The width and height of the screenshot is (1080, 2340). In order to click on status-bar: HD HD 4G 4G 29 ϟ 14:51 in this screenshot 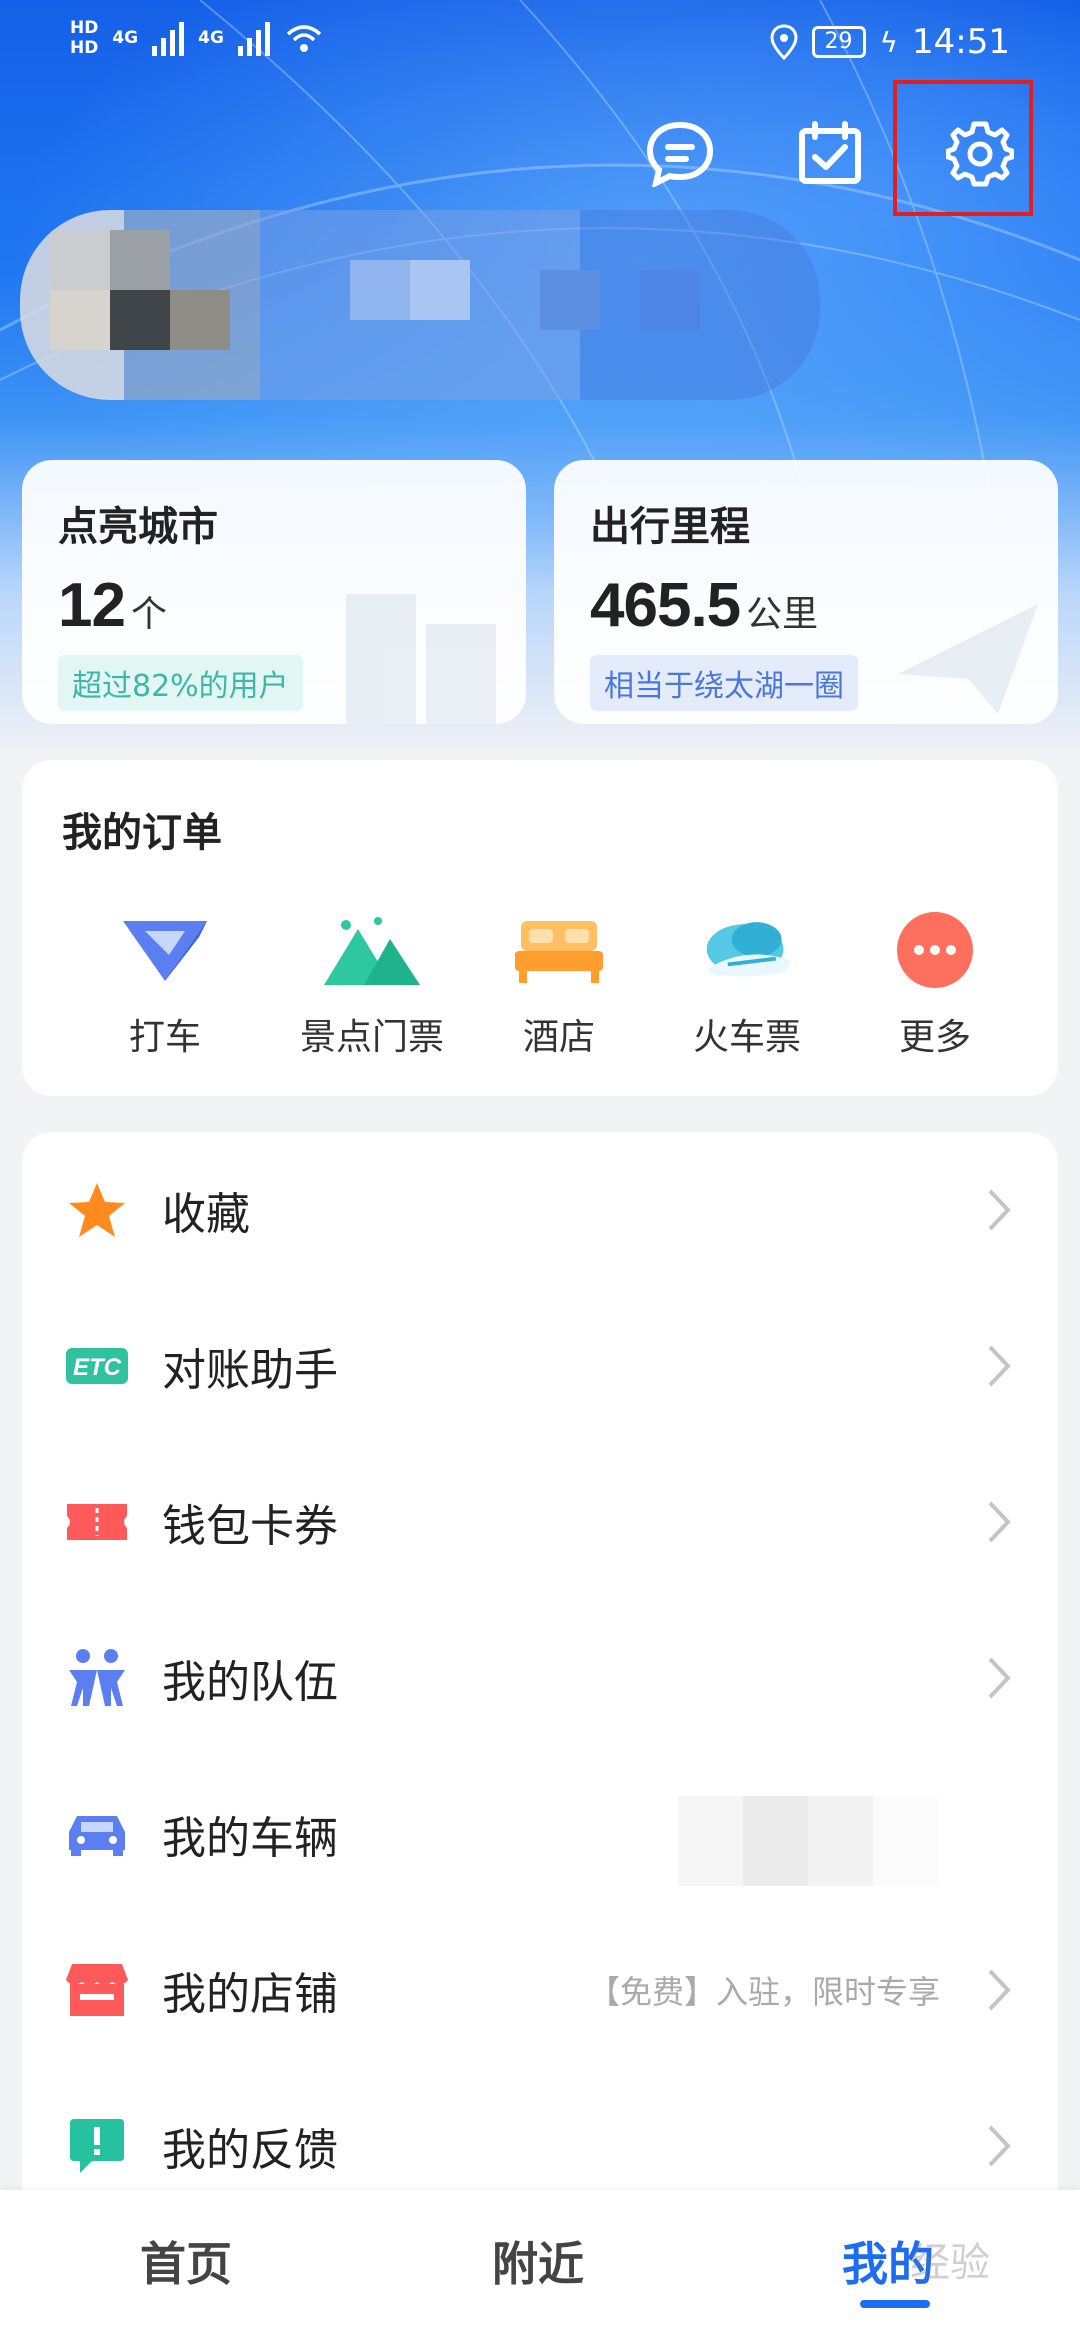, I will do `click(540, 45)`.